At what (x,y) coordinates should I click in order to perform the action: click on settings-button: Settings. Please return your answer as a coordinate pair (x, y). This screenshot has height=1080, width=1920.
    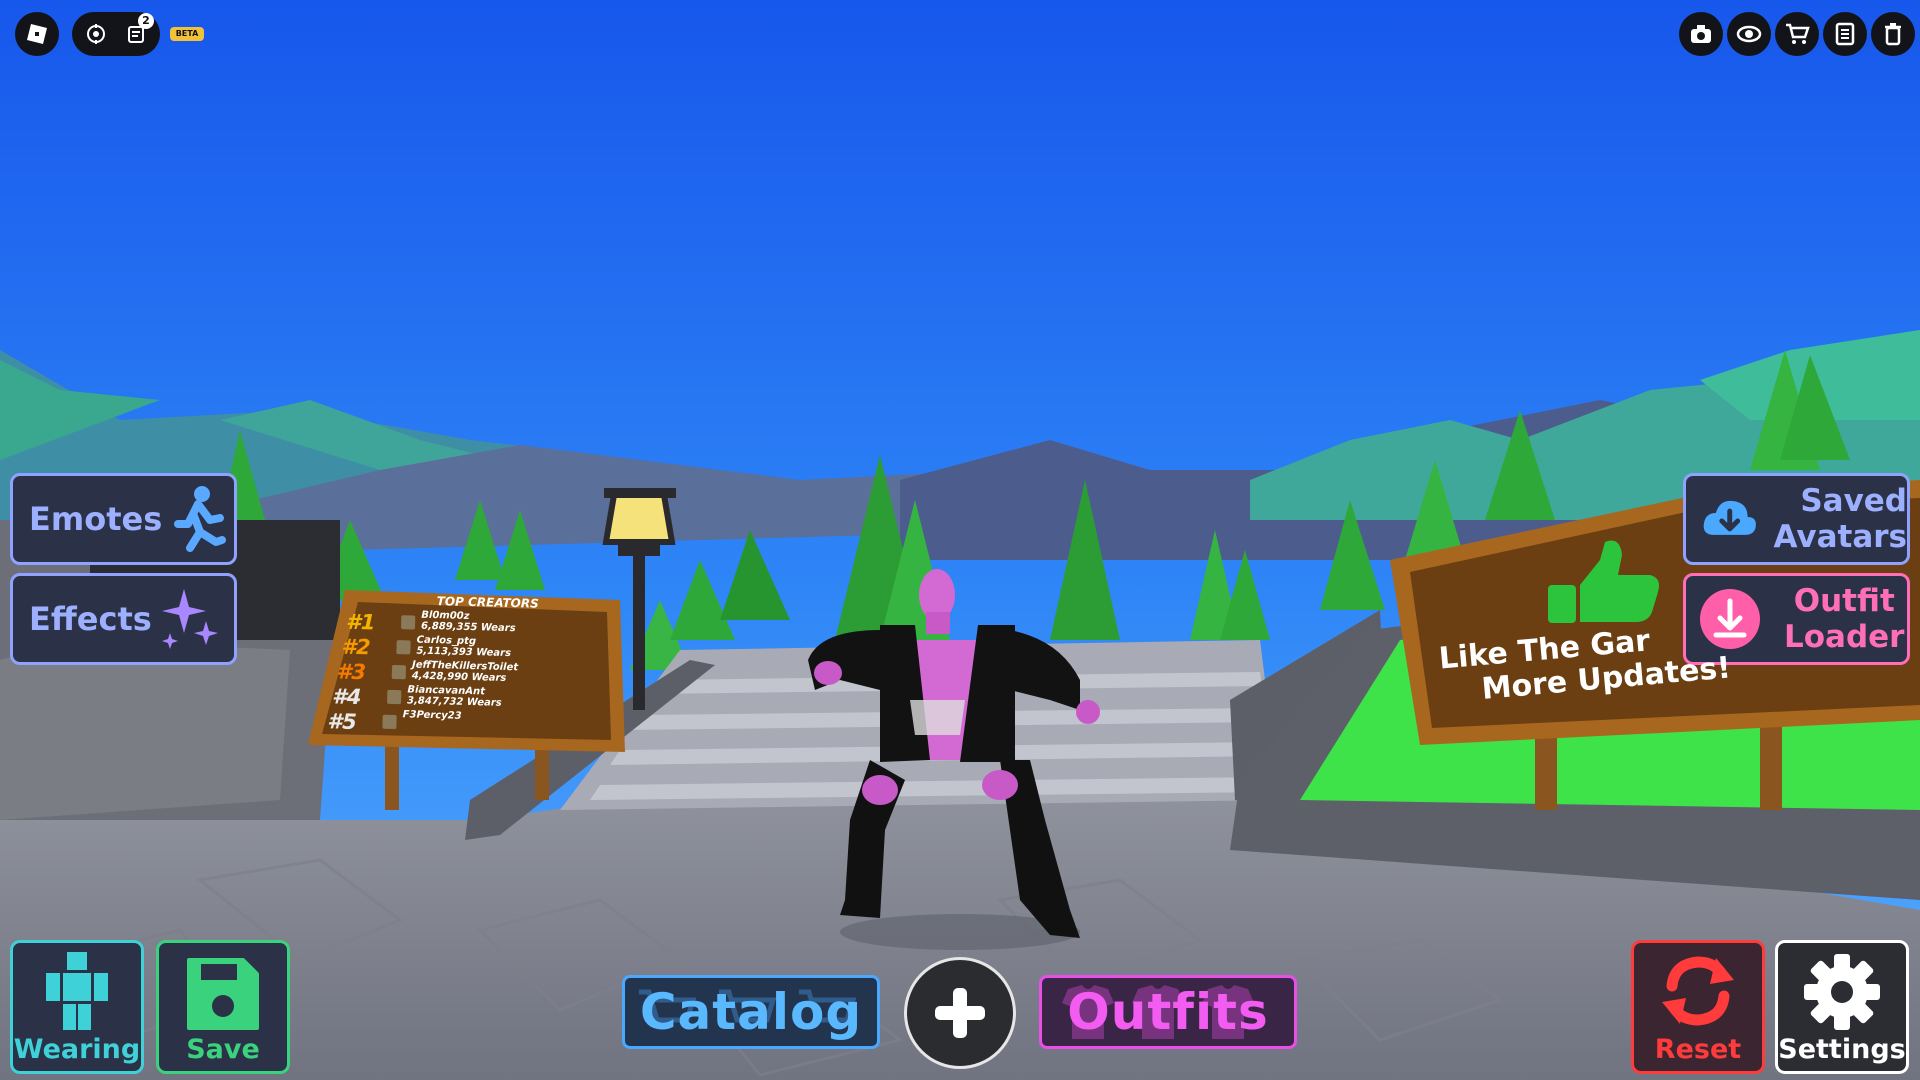
    Looking at the image, I should click on (1842, 1007).